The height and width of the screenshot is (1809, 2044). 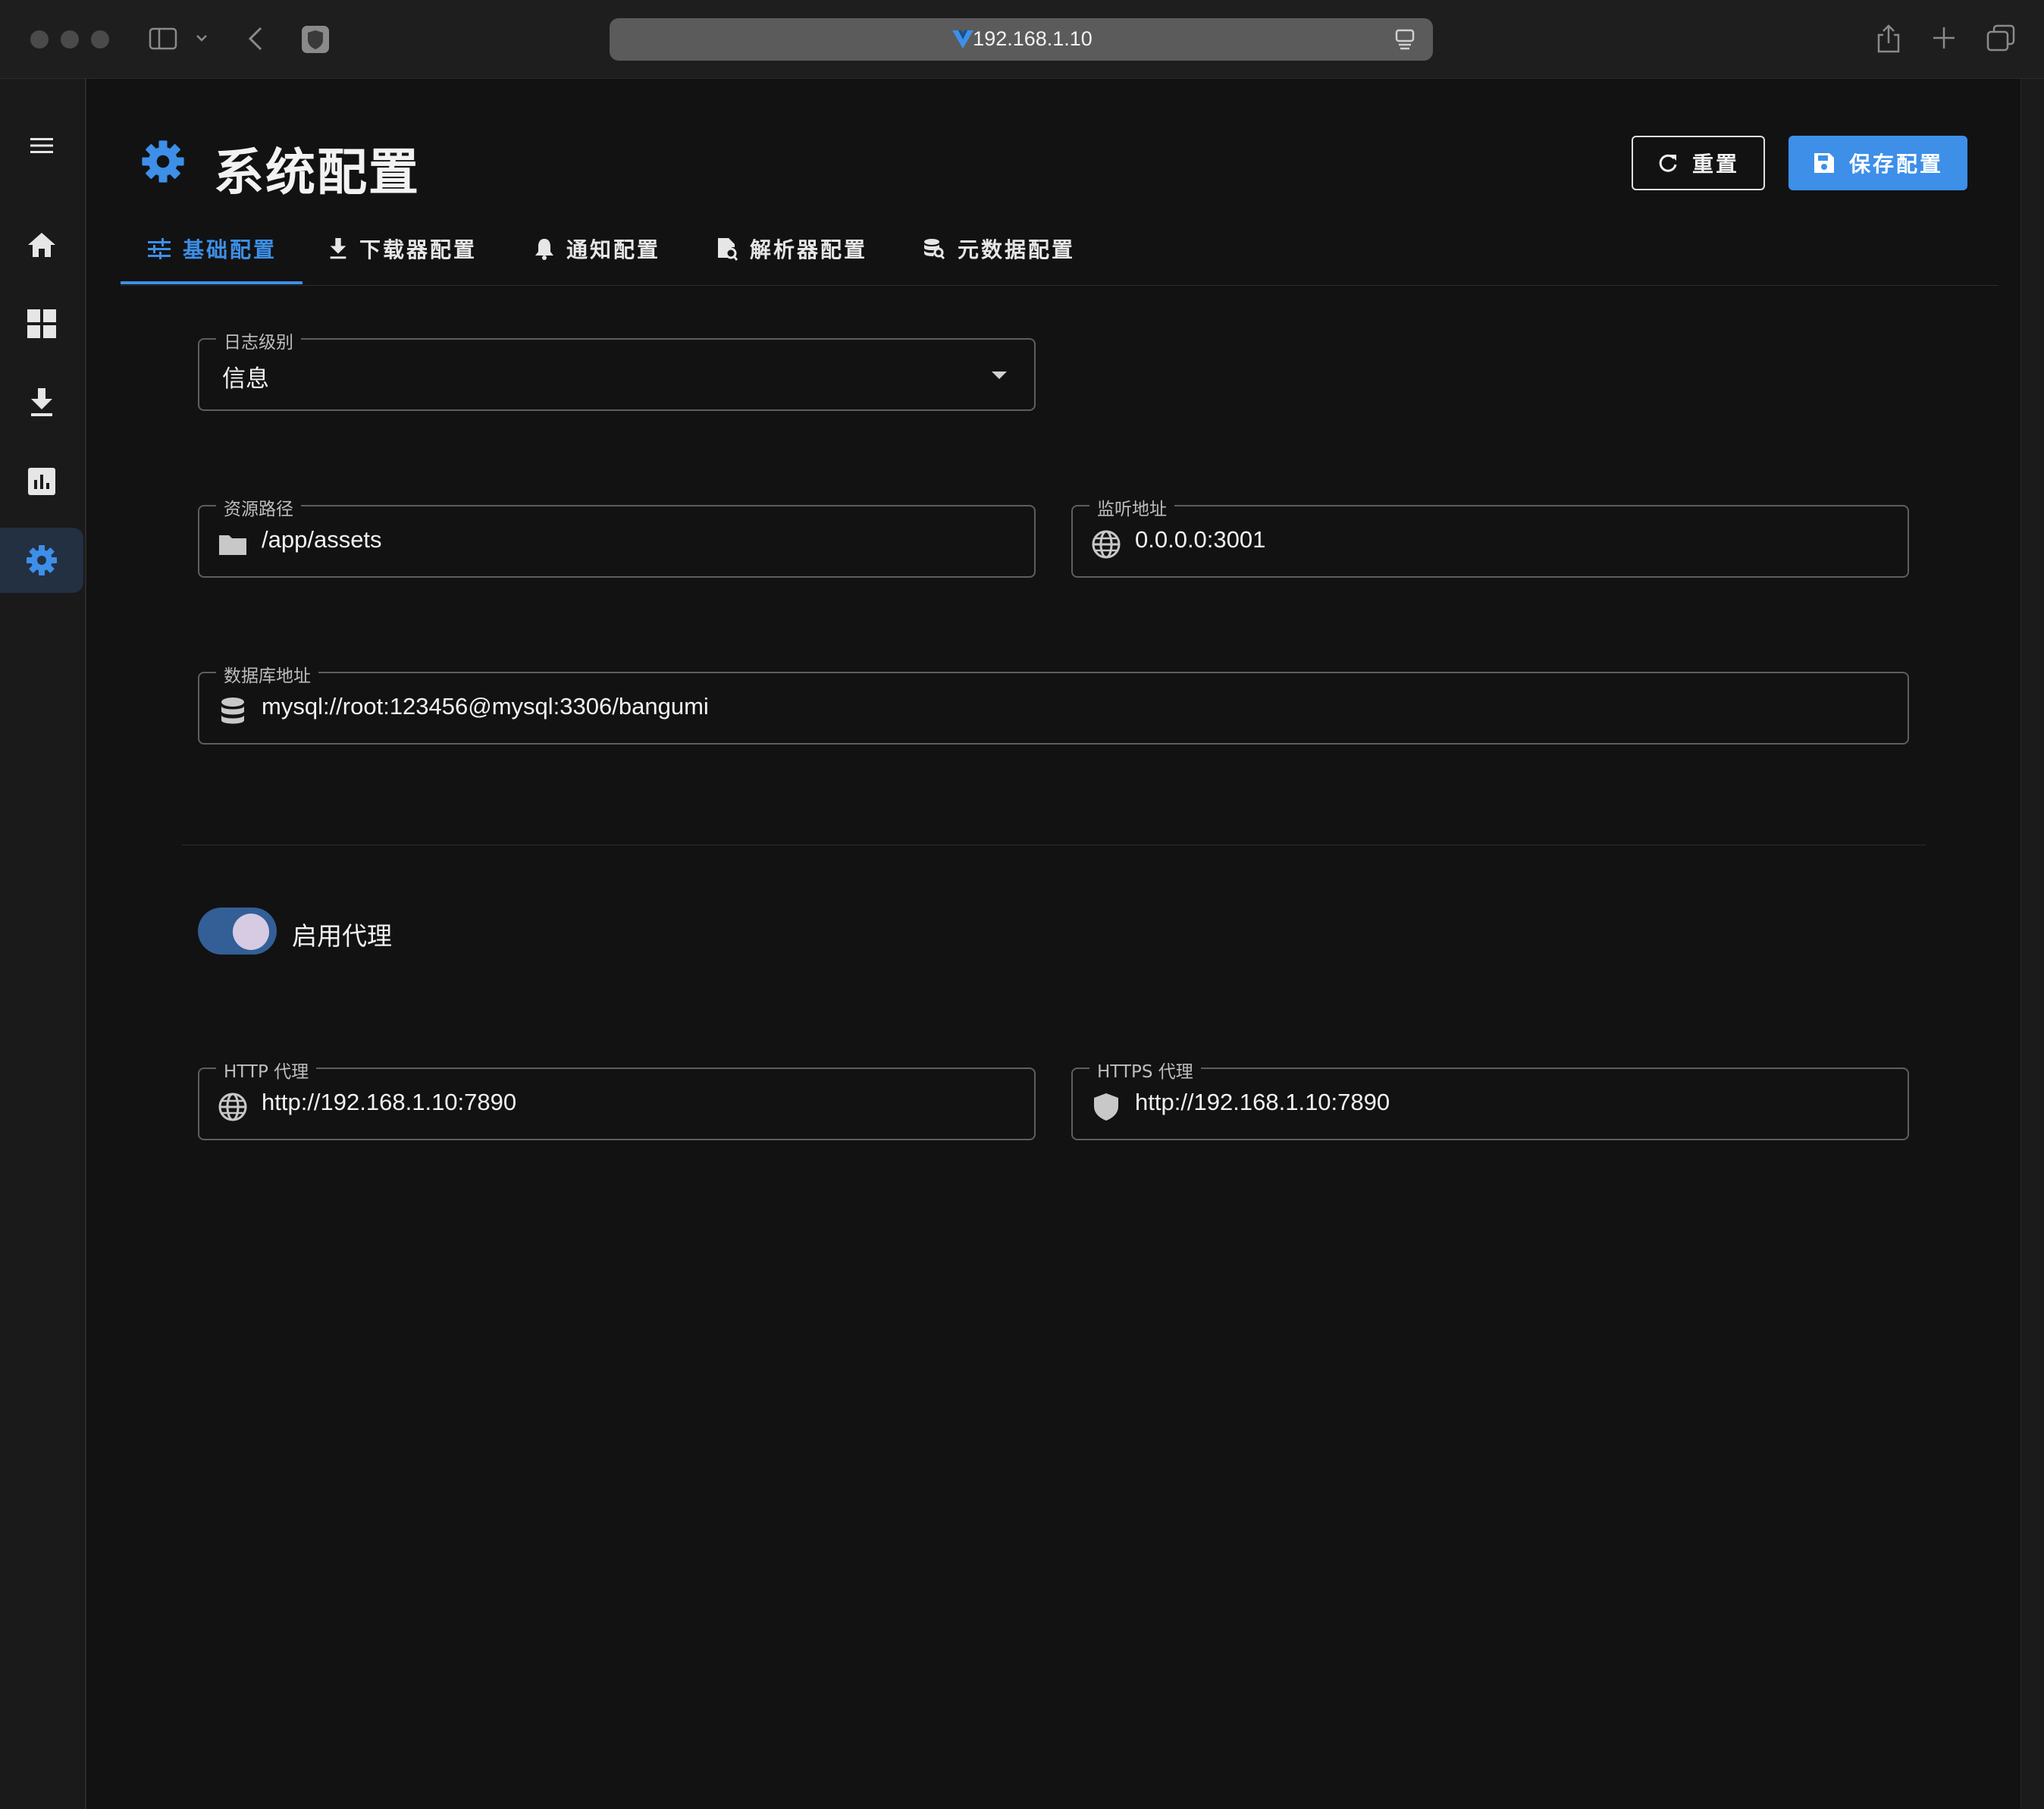 What do you see at coordinates (233, 711) in the screenshot?
I see `database-icon` at bounding box center [233, 711].